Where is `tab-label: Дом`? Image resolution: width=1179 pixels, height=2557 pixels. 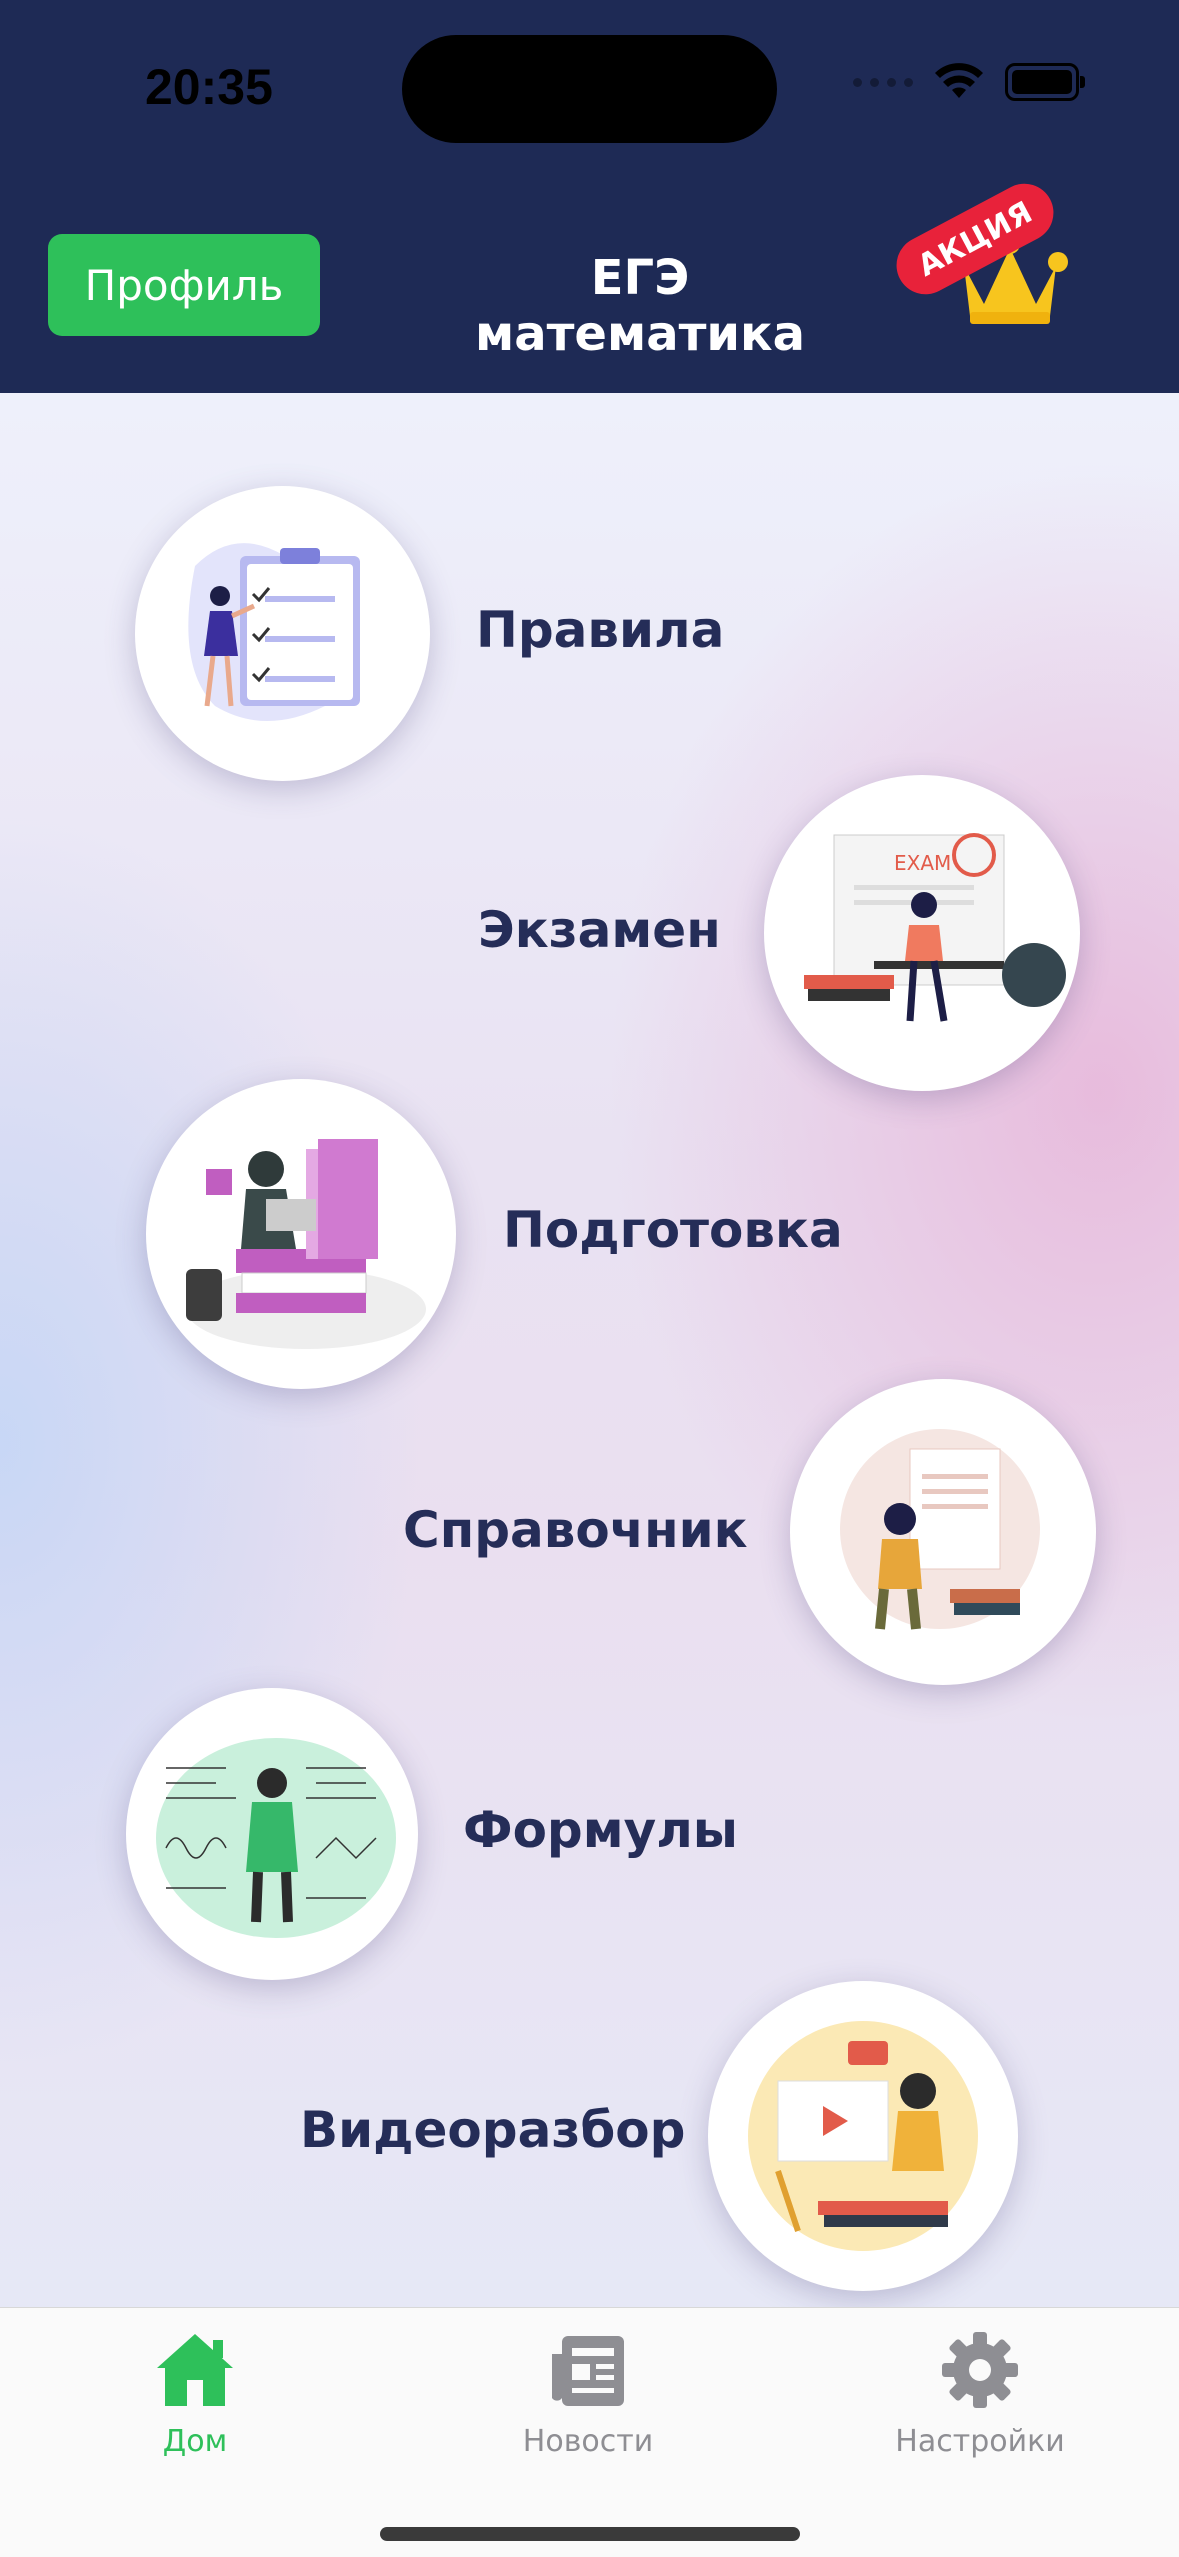 tab-label: Дом is located at coordinates (195, 2441).